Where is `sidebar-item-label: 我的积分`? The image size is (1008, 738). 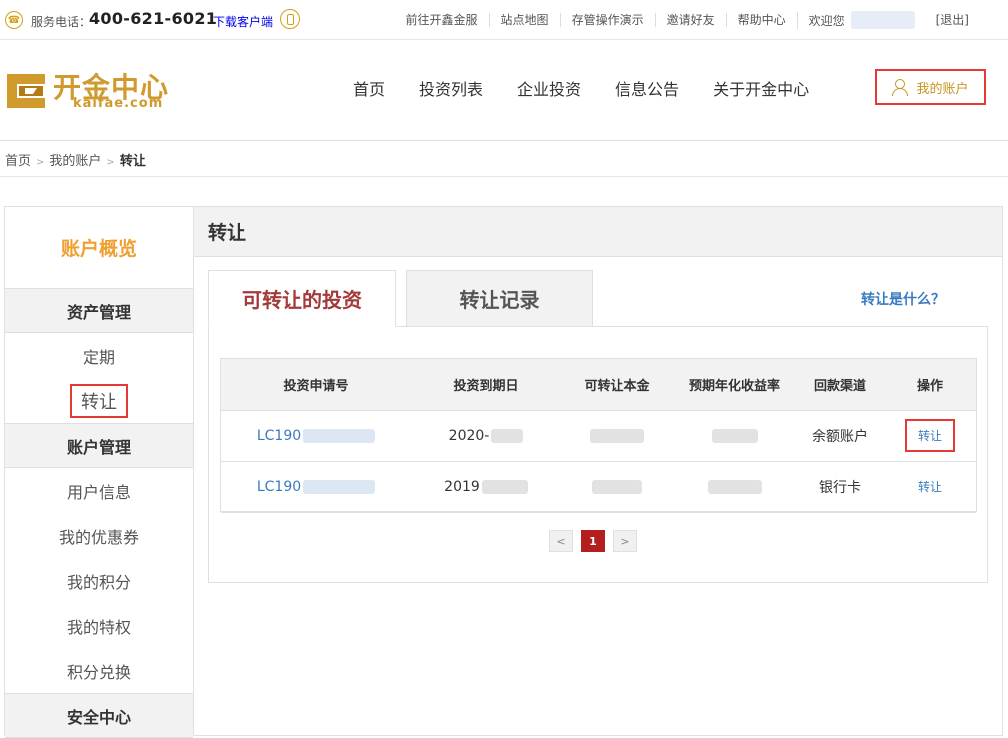
sidebar-item-label: 我的积分 is located at coordinates (98, 582).